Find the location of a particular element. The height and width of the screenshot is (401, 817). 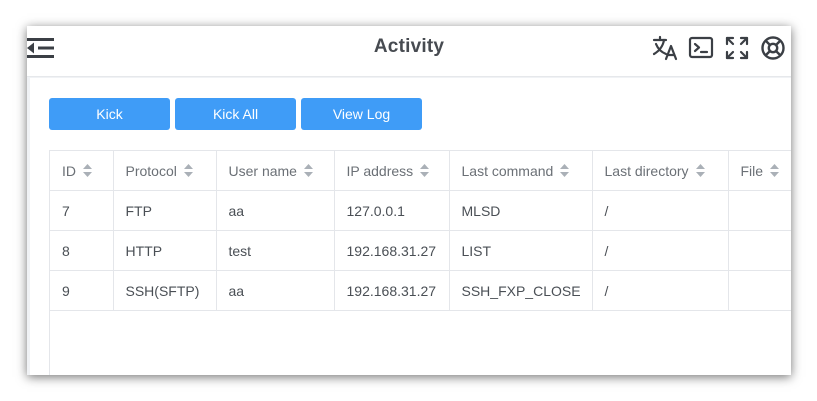

column-header-last-command: Last command is located at coordinates (521, 171).